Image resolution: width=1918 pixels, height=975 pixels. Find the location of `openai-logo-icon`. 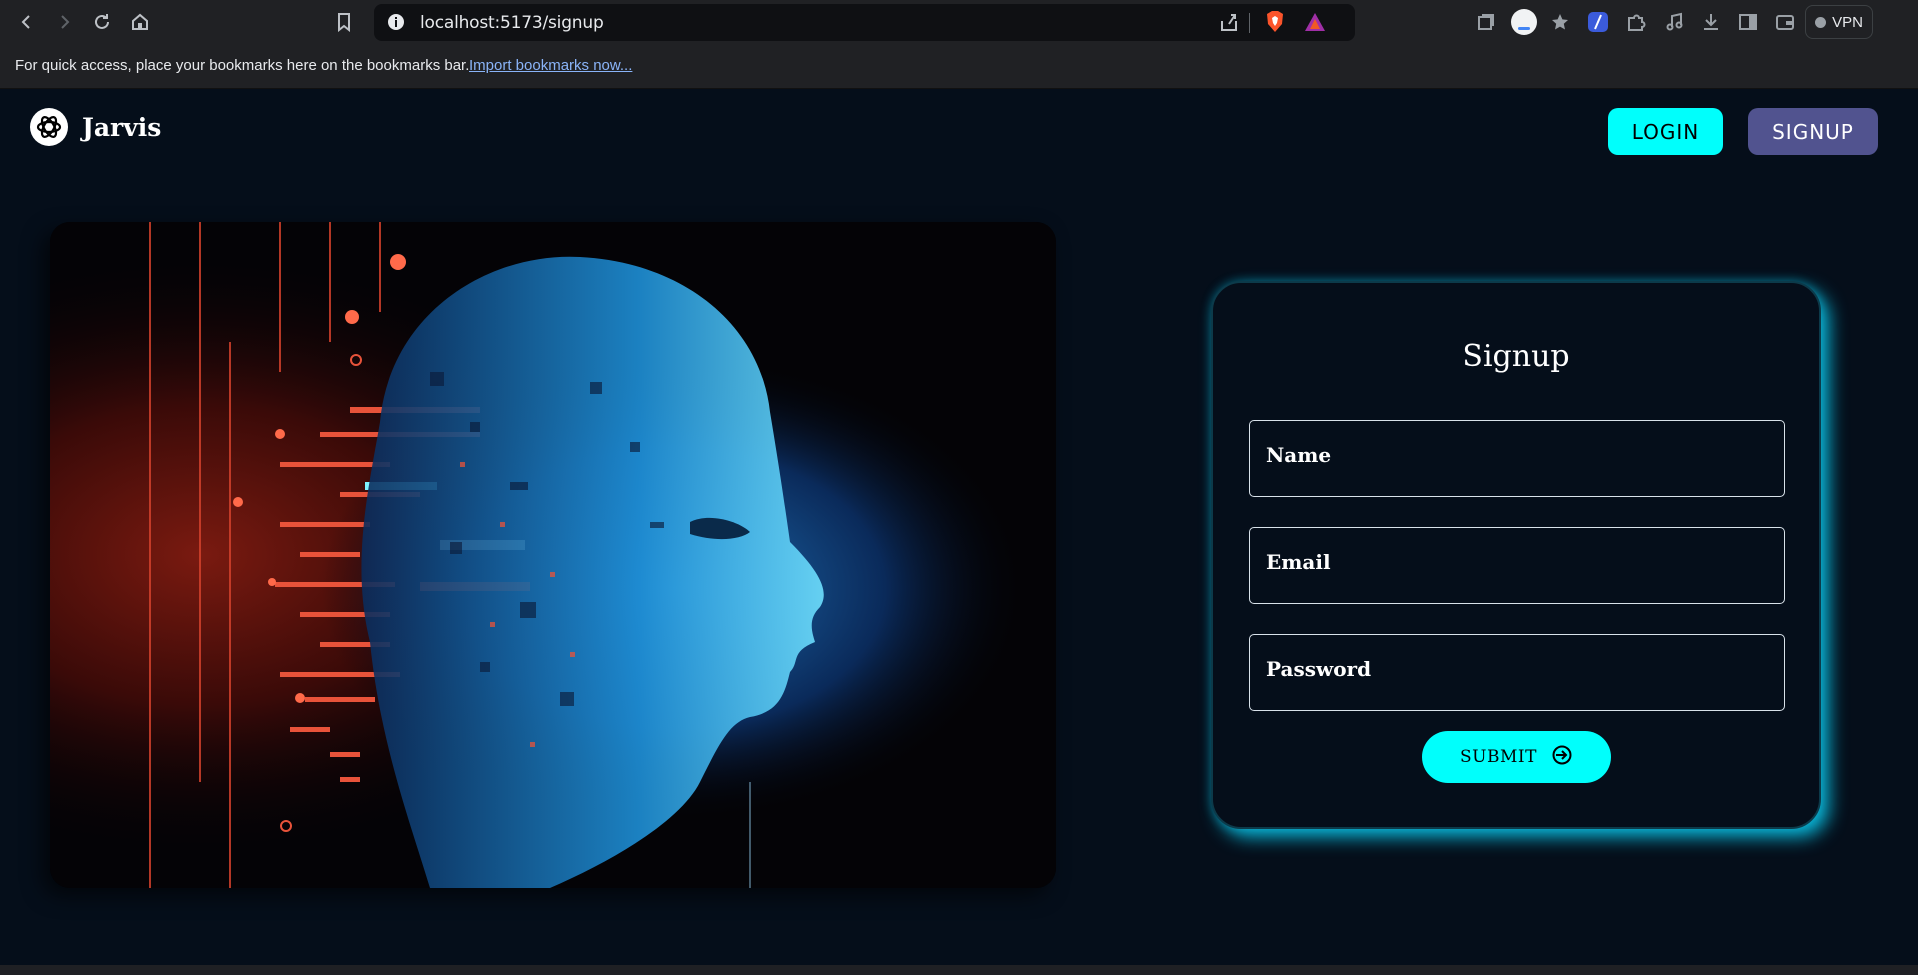

openai-logo-icon is located at coordinates (49, 127).